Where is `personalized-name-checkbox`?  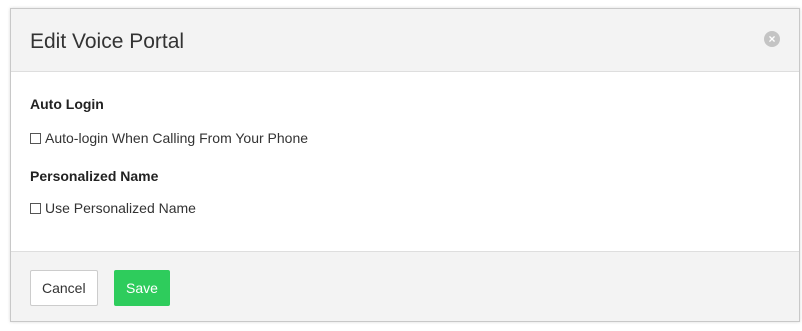 personalized-name-checkbox is located at coordinates (35, 208).